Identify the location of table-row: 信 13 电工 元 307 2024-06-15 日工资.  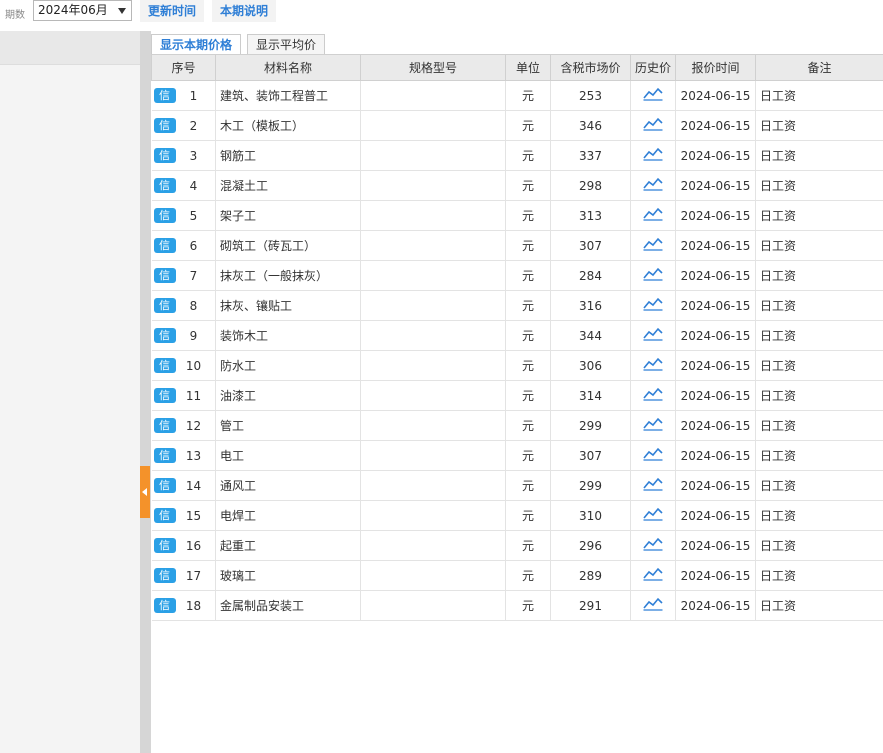
(517, 455).